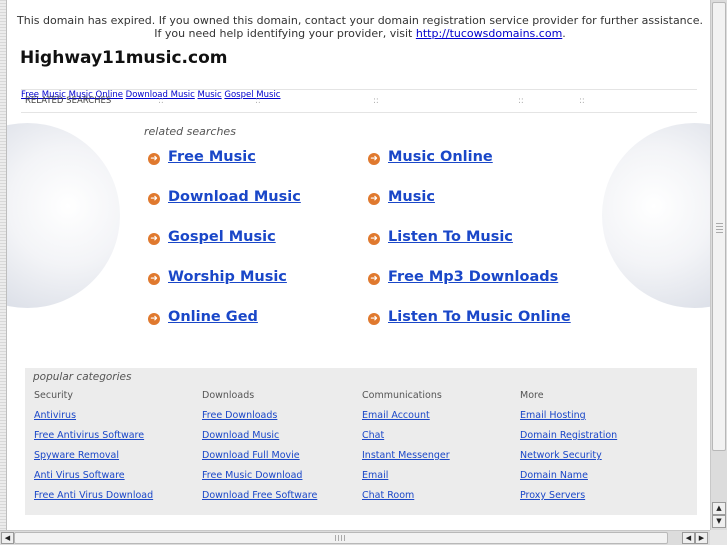 Image resolution: width=727 pixels, height=545 pixels. I want to click on vertical-scroll-thumb, so click(719, 226).